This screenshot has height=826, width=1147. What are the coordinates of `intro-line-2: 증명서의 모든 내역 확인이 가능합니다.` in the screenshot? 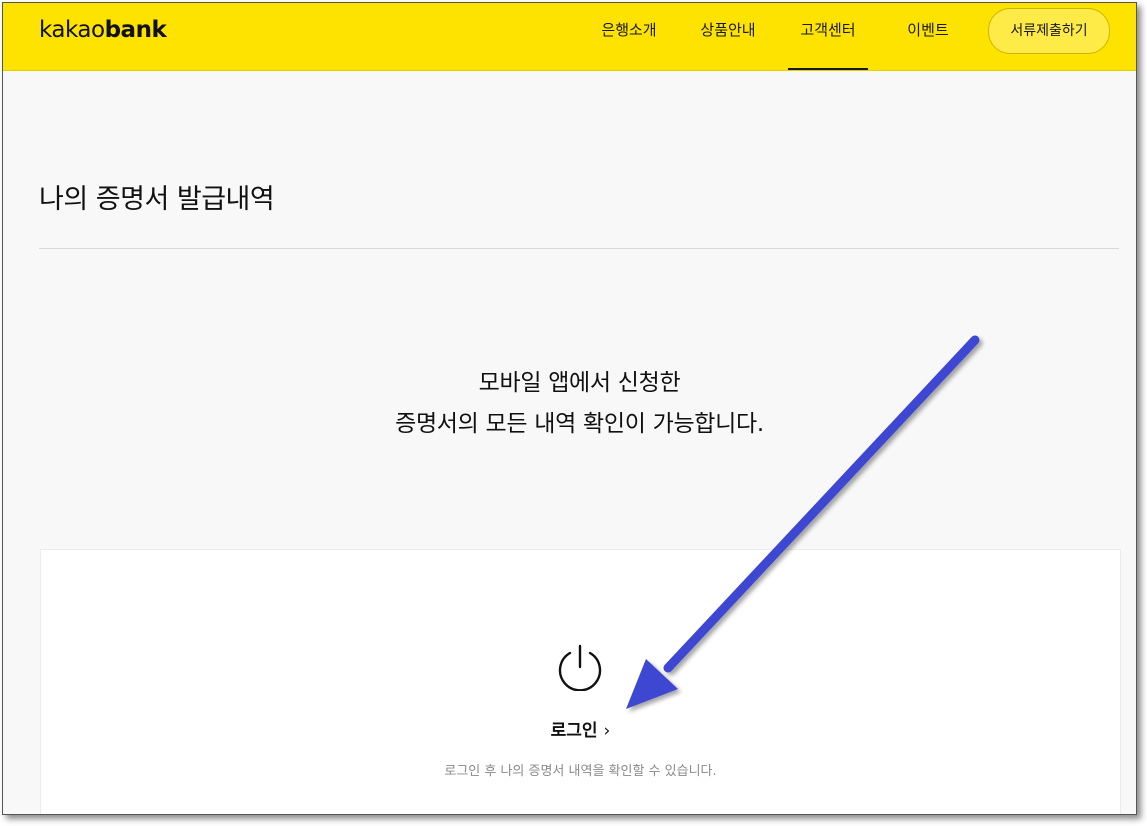 It's located at (579, 424).